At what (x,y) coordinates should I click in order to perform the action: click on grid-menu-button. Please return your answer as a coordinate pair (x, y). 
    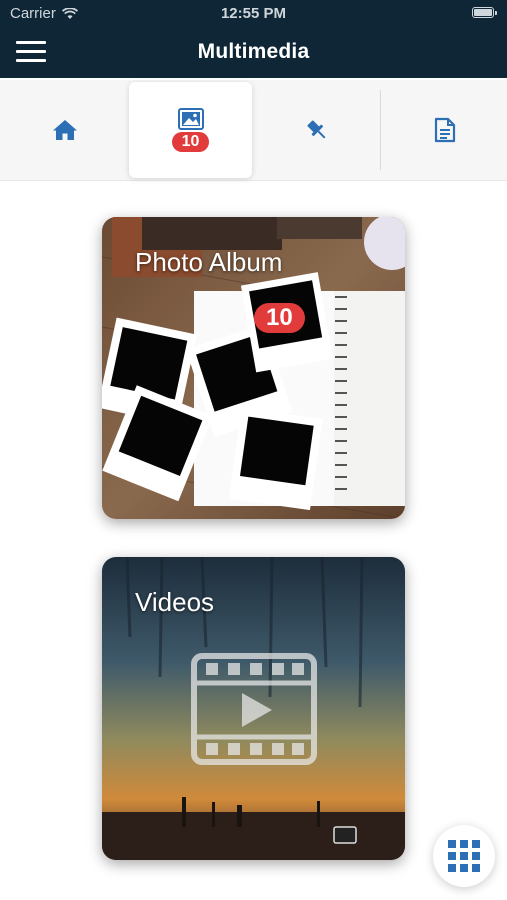
    Looking at the image, I should click on (464, 856).